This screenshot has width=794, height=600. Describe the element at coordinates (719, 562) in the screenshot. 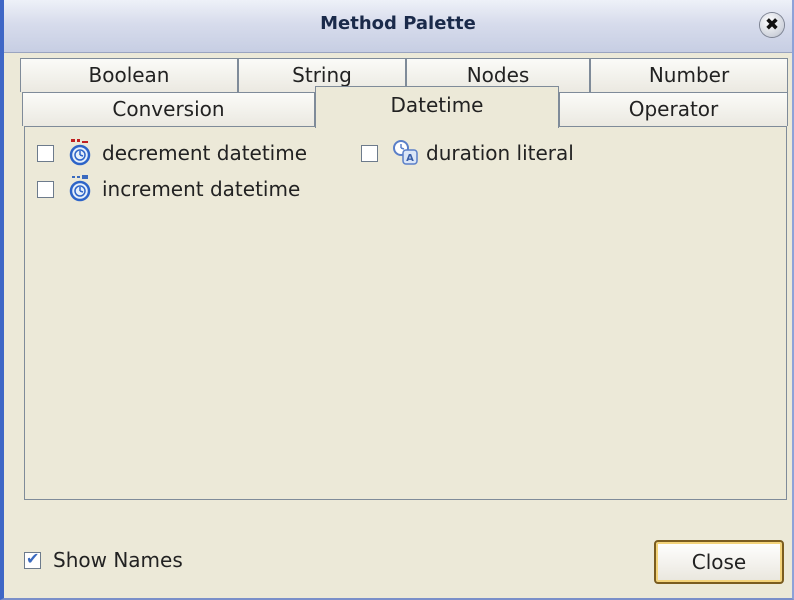

I see `close-button: Close` at that location.